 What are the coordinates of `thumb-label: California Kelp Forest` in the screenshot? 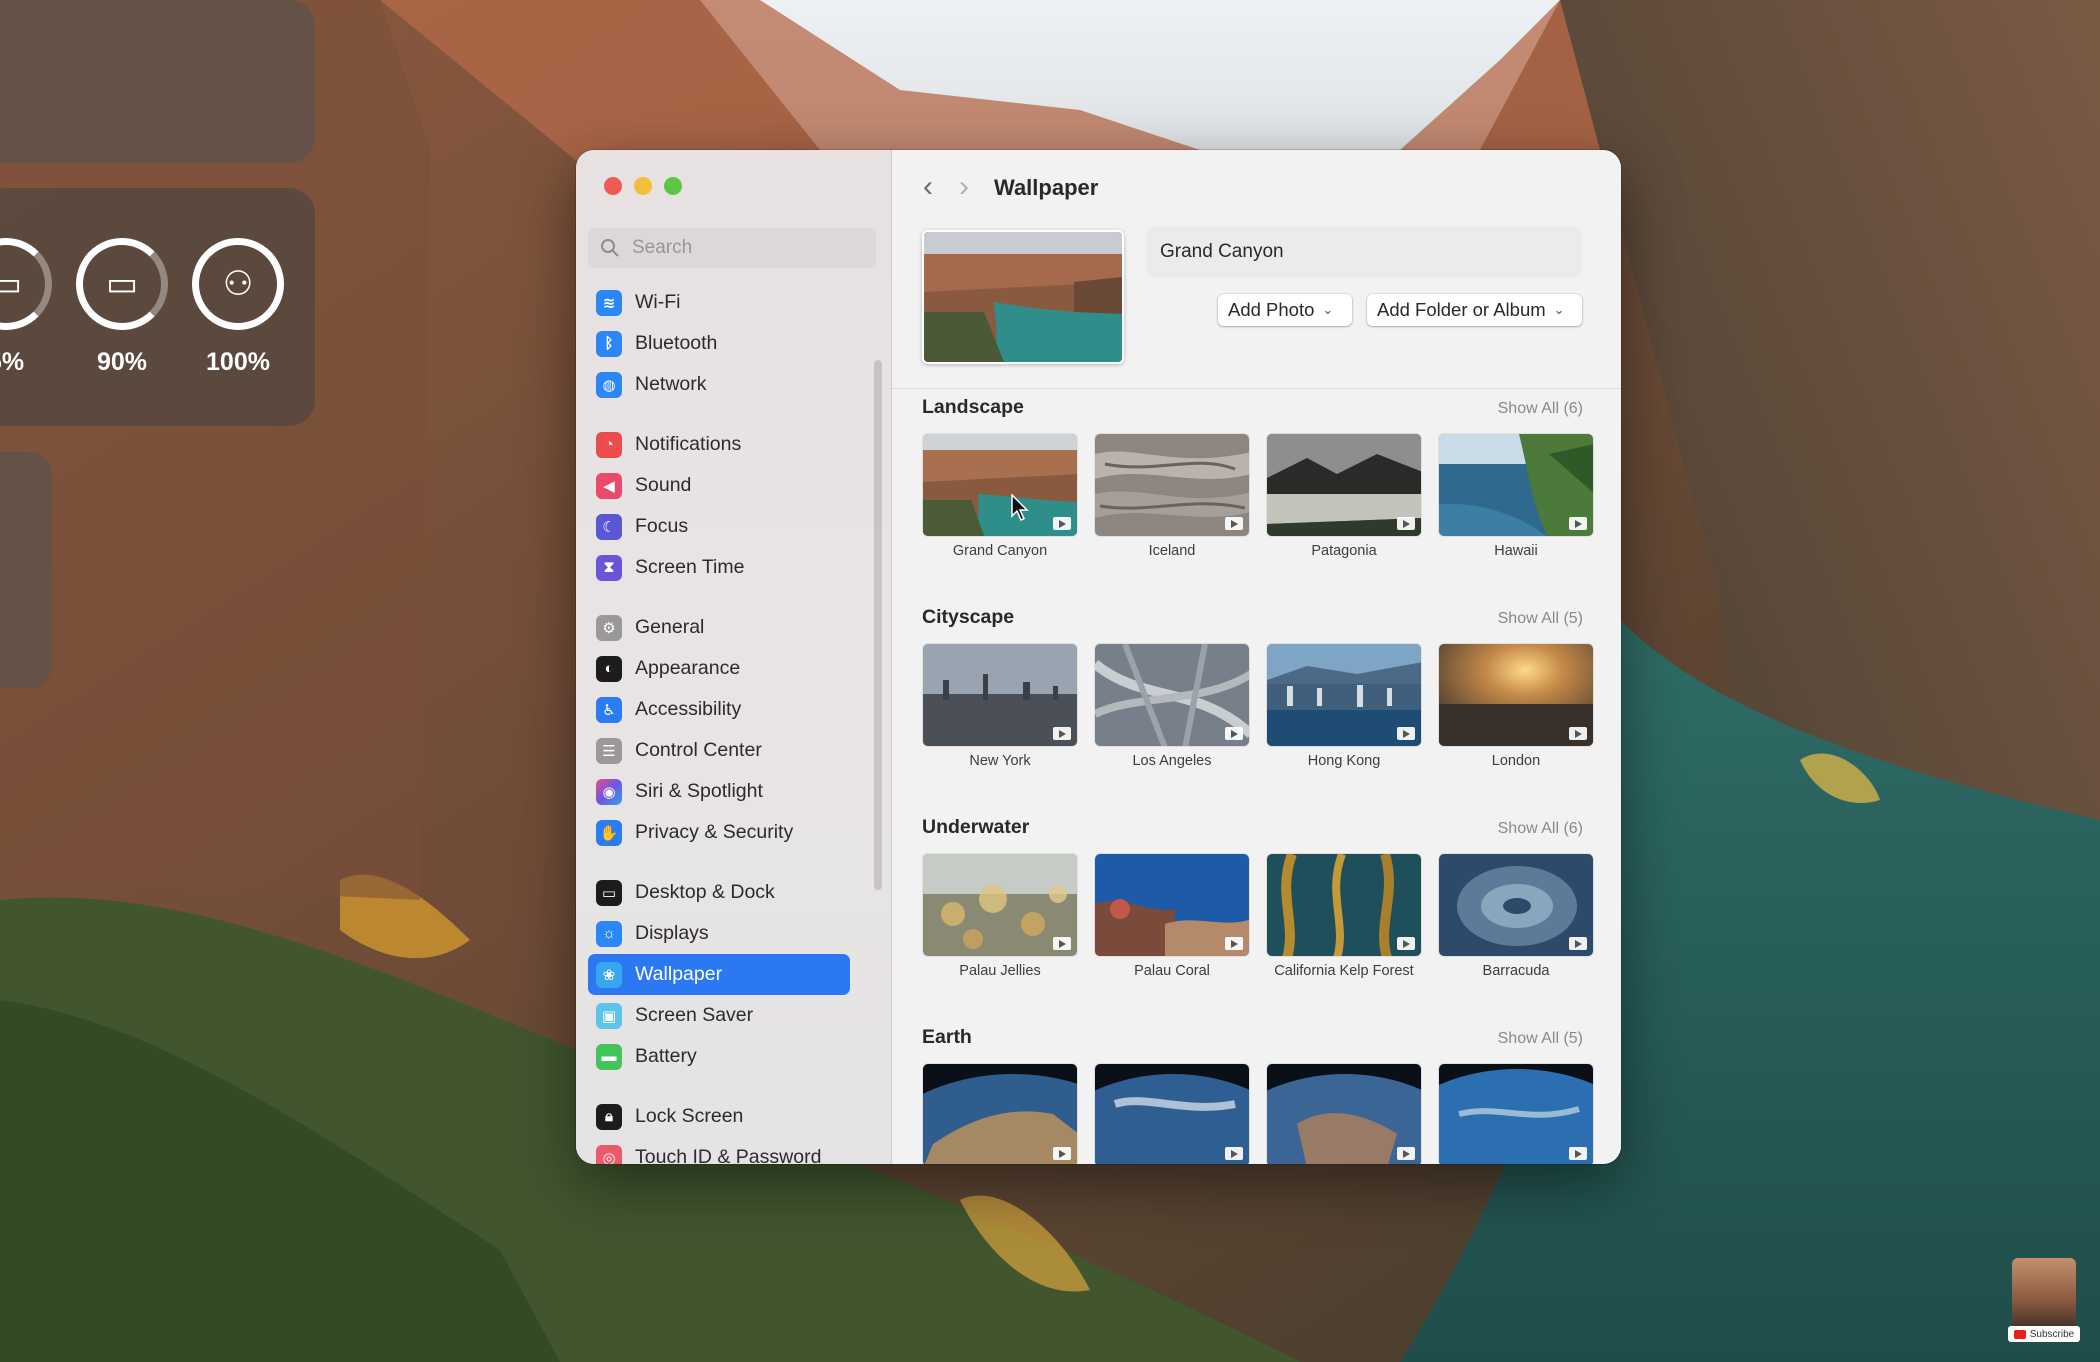 It's located at (1344, 971).